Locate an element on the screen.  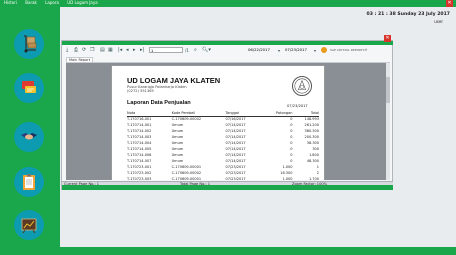
table-cell: 1.700 is located at coordinates (313, 178).